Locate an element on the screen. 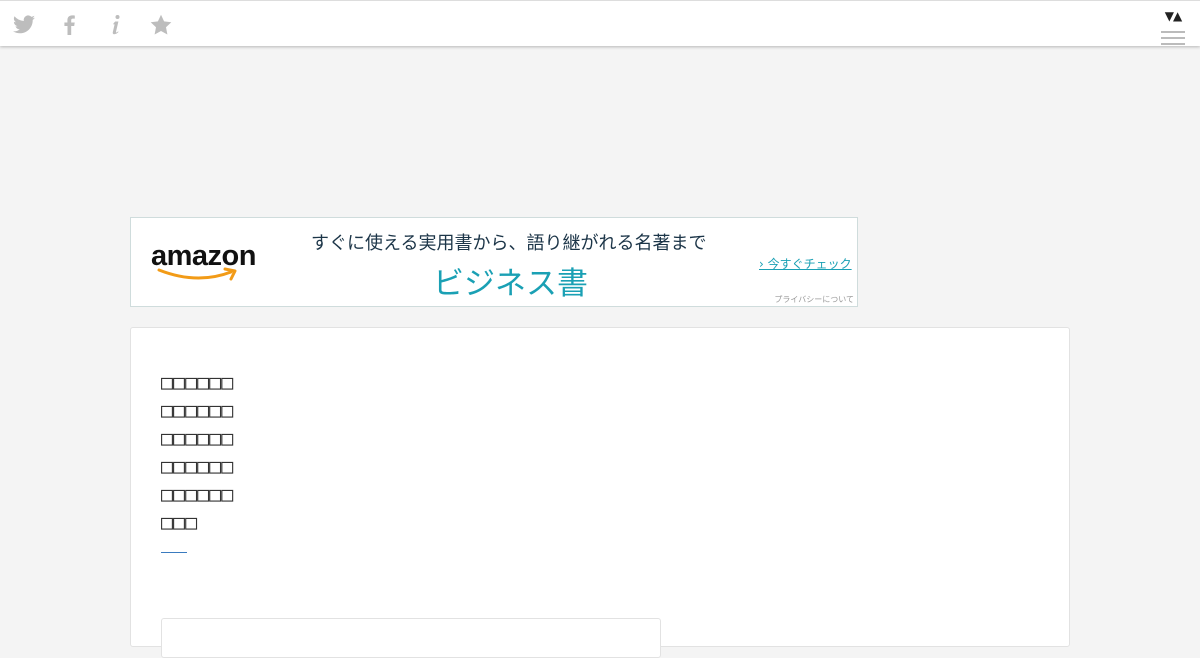 The image size is (1200, 658). ad-cta-link: › 今すぐチェック is located at coordinates (805, 263).